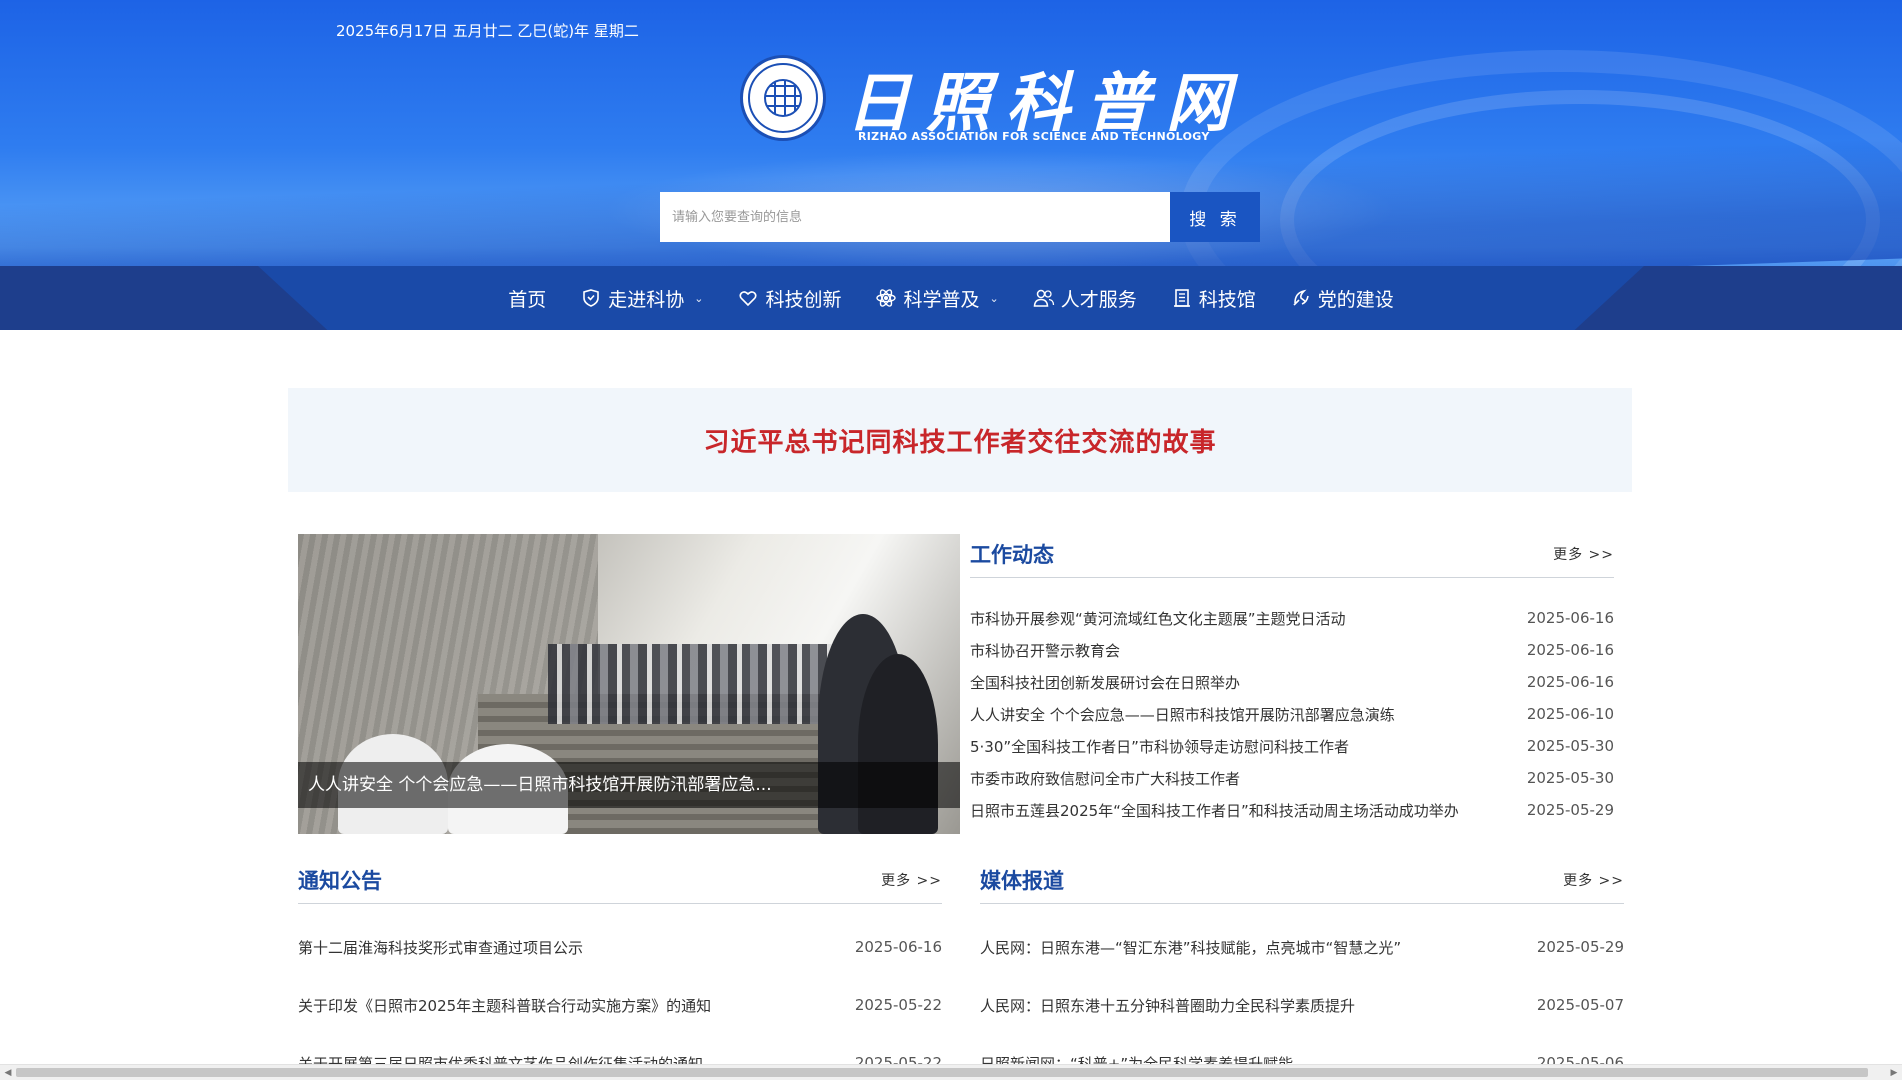 The width and height of the screenshot is (1902, 1092). What do you see at coordinates (591, 298) in the screenshot?
I see `shield-icon` at bounding box center [591, 298].